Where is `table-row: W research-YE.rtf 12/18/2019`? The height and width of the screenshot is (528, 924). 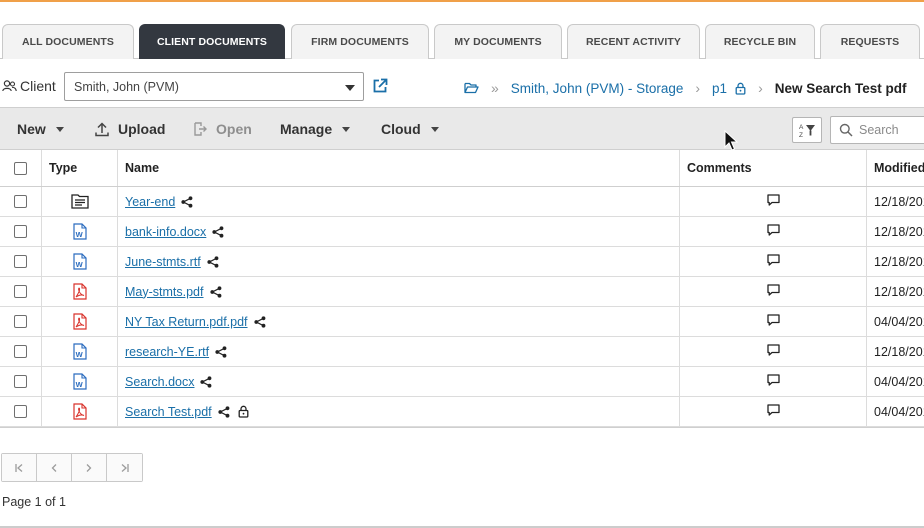 table-row: W research-YE.rtf 12/18/2019 is located at coordinates (462, 352).